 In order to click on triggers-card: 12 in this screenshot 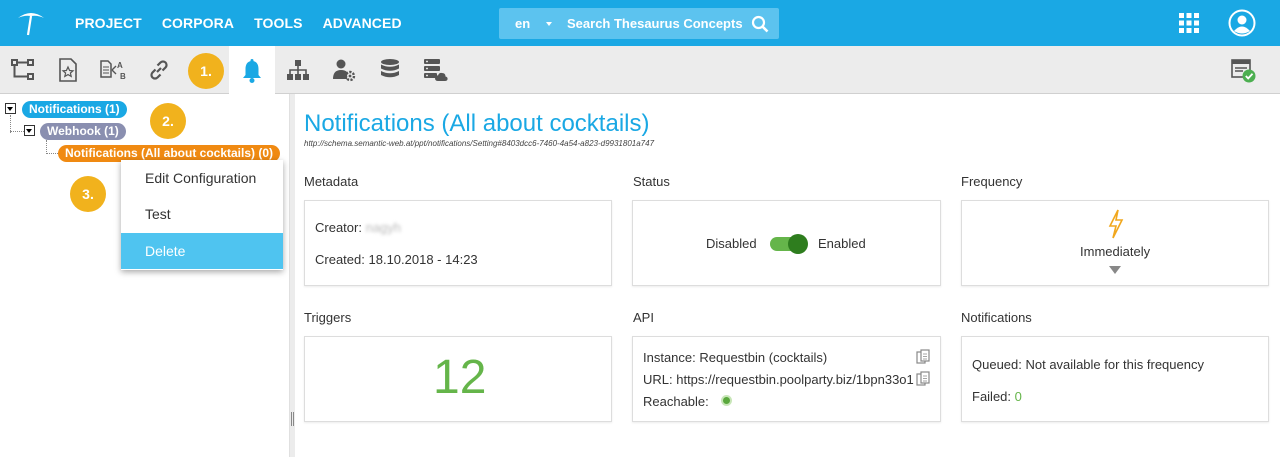, I will do `click(458, 379)`.